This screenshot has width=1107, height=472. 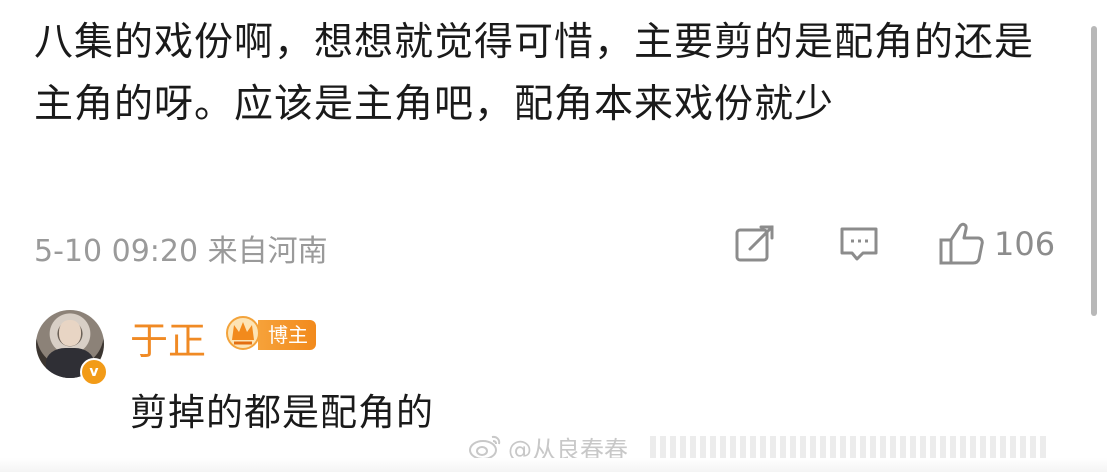 What do you see at coordinates (875, 447) in the screenshot?
I see `background-ghost-text` at bounding box center [875, 447].